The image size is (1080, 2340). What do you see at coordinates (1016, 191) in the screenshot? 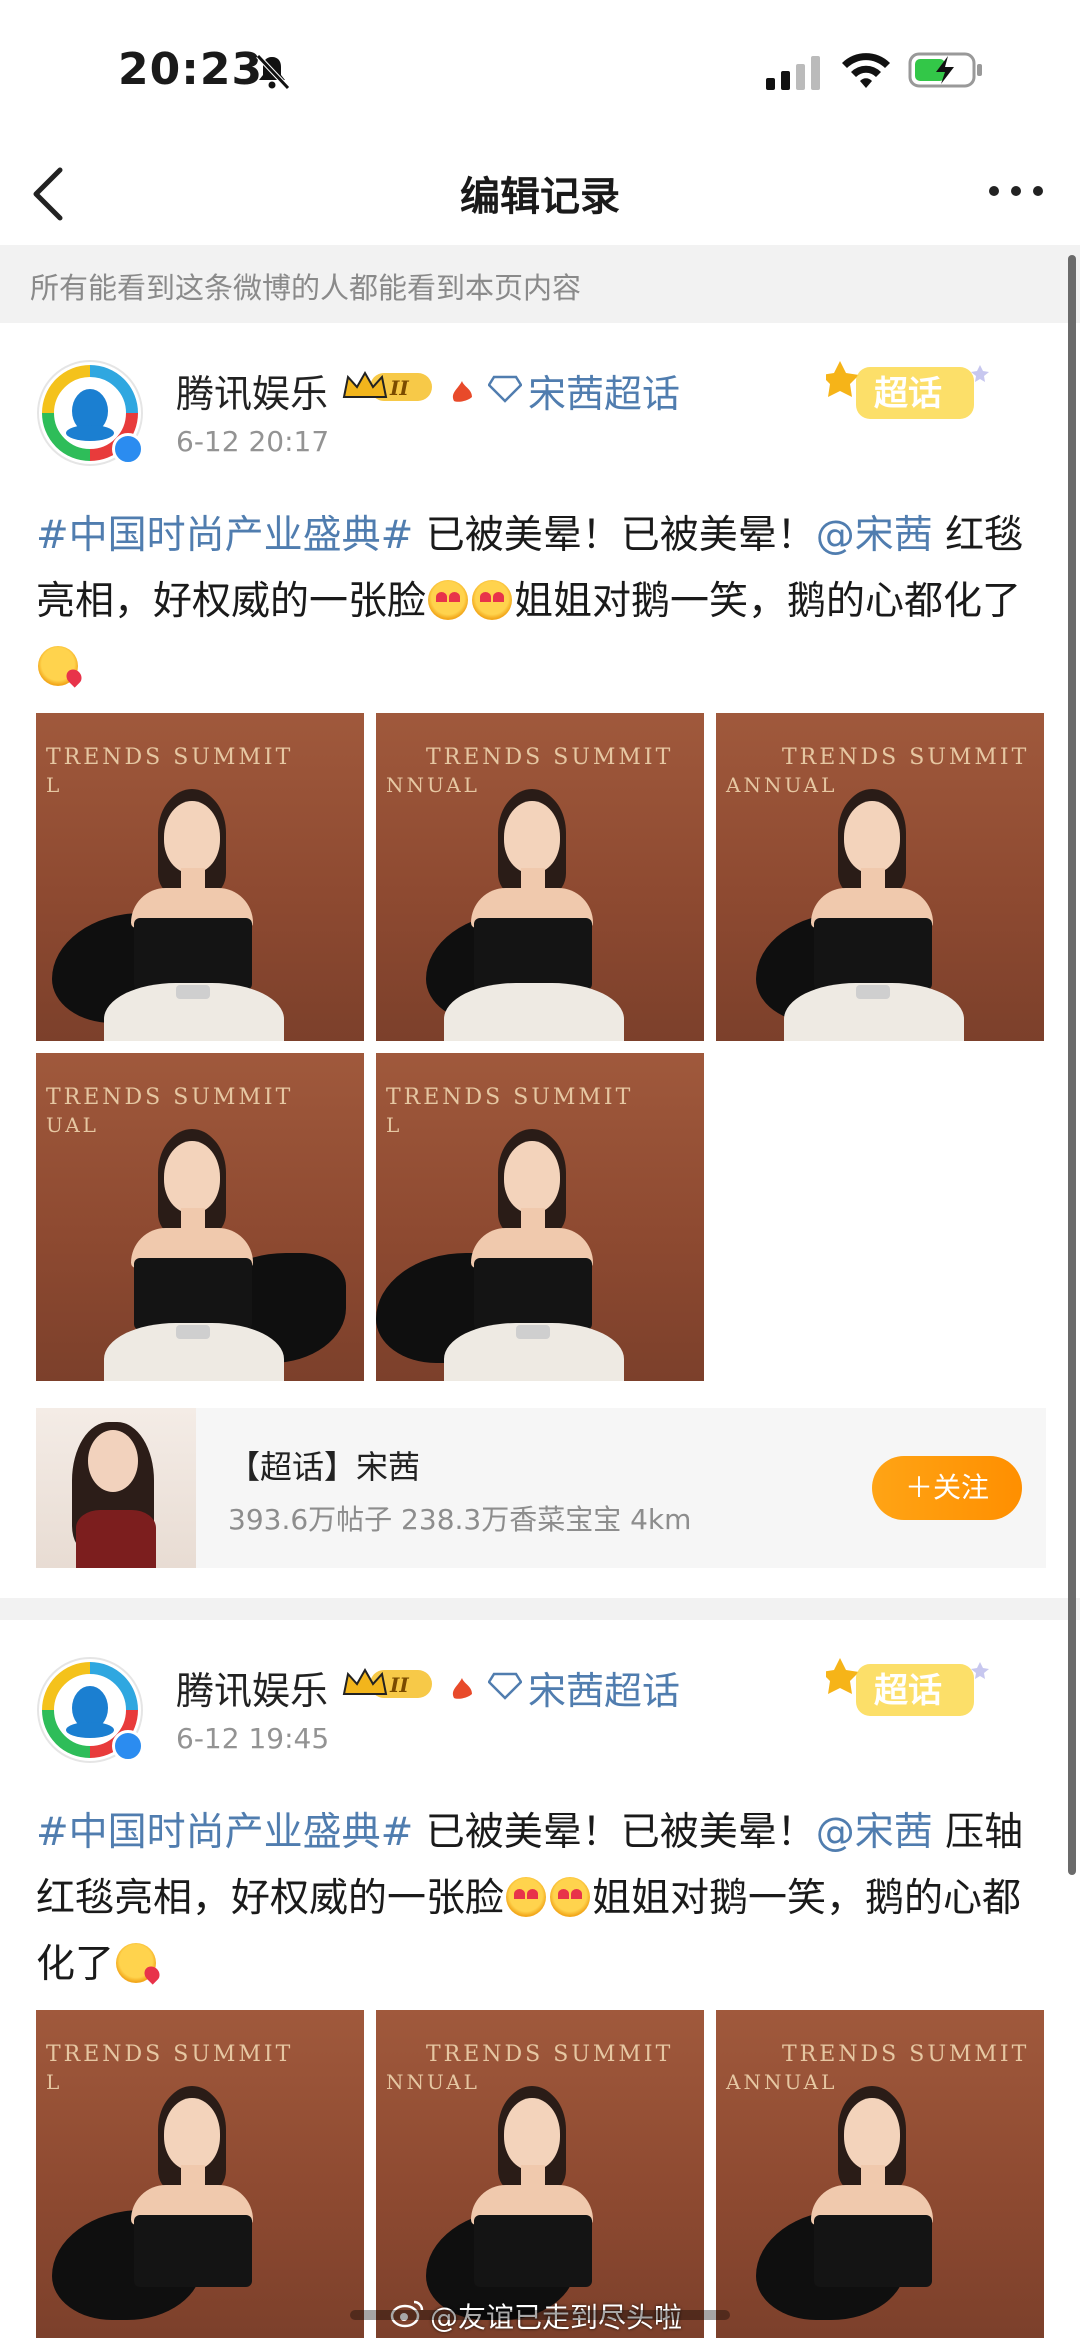
I see `more-options-icon` at bounding box center [1016, 191].